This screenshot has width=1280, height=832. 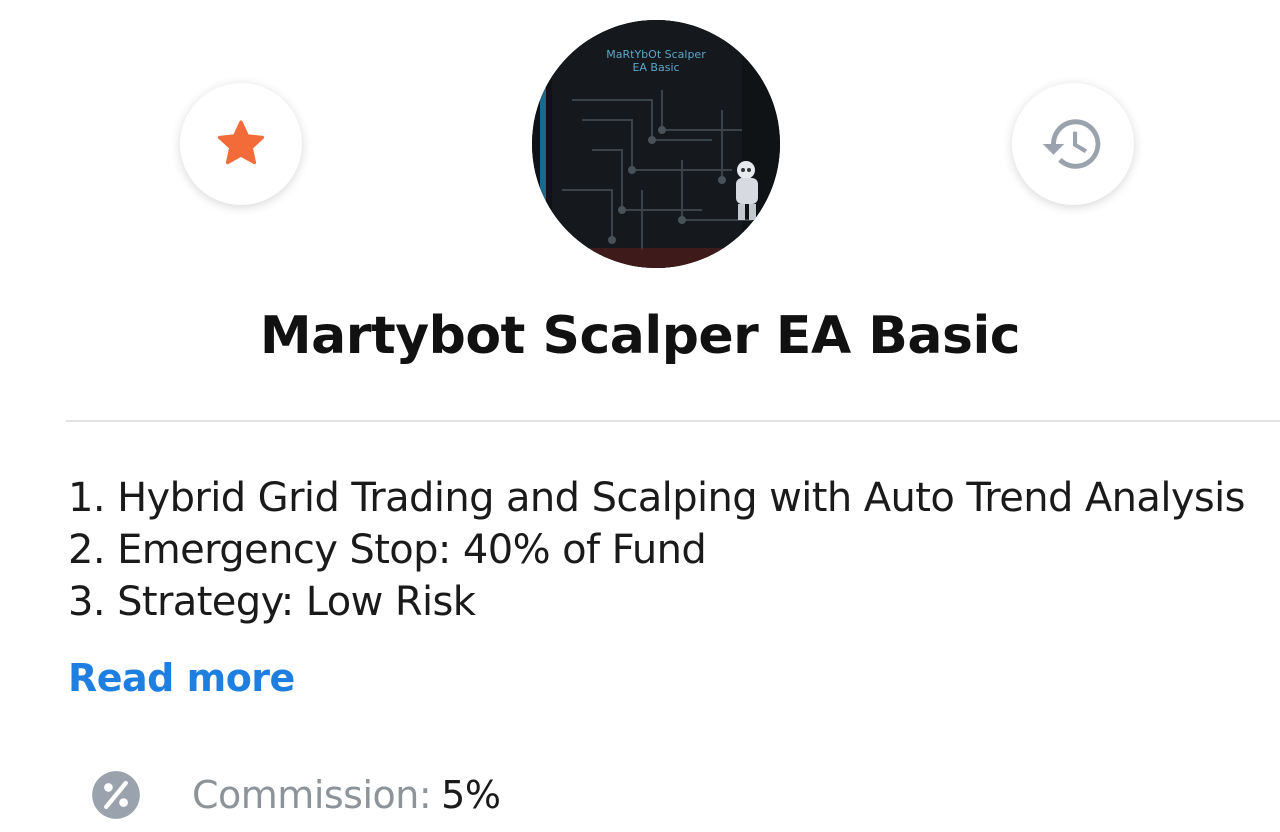 I want to click on history-icon, so click(x=1071, y=144).